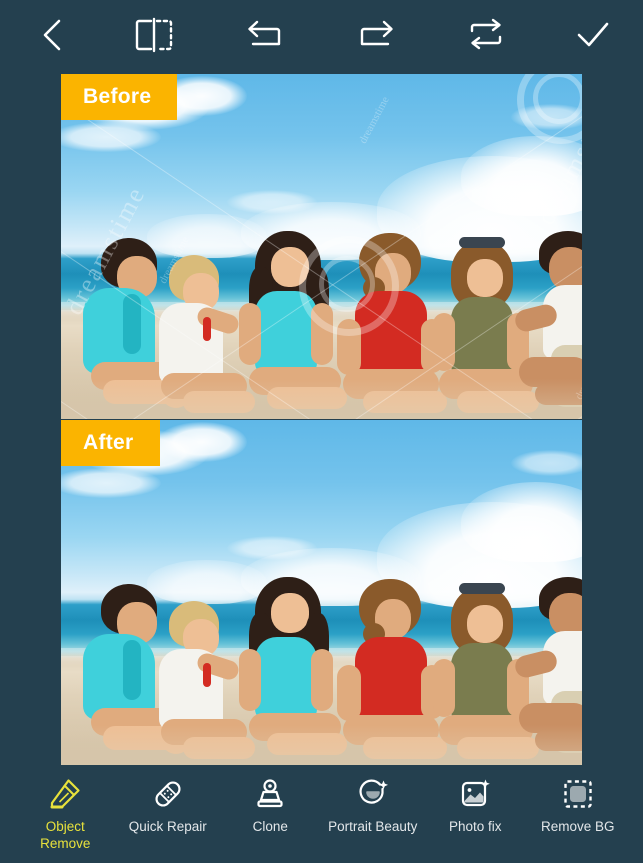  I want to click on compare-button, so click(154, 35).